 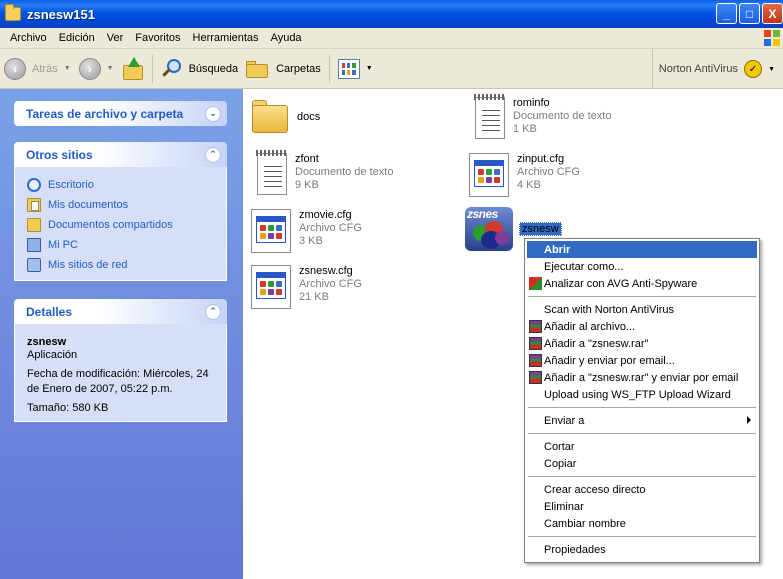 I want to click on avg-icon, so click(x=535, y=283).